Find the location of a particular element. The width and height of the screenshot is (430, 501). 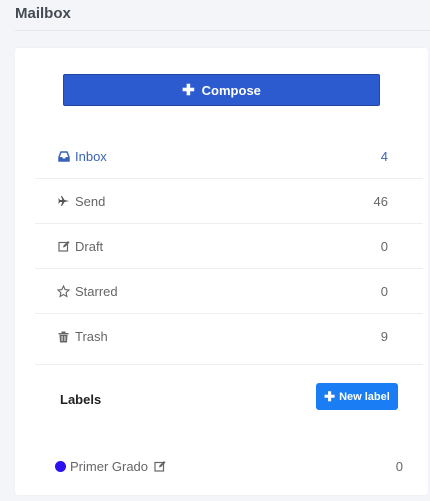

menu-item-label: Inbox is located at coordinates (91, 156).